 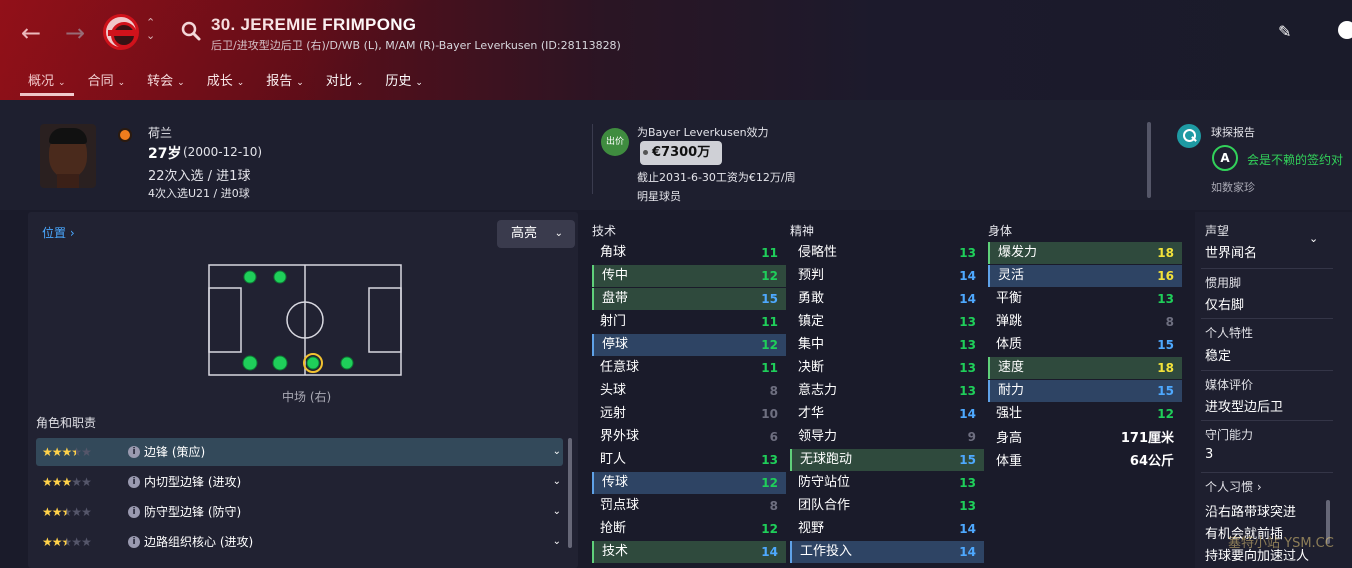 What do you see at coordinates (703, 132) in the screenshot?
I see `plays-for: 为Bayer Leverkusen效力` at bounding box center [703, 132].